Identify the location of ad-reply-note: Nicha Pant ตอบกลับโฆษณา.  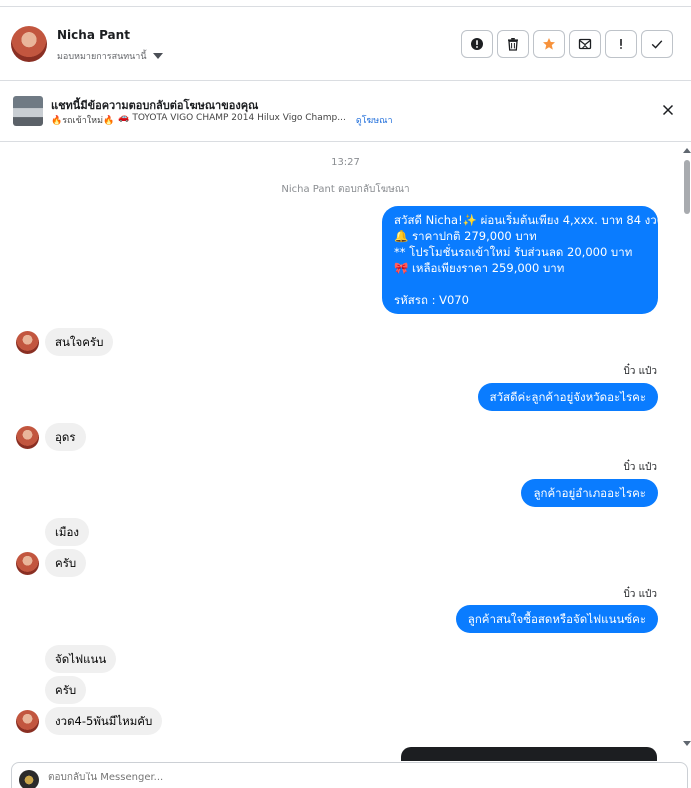
(345, 189).